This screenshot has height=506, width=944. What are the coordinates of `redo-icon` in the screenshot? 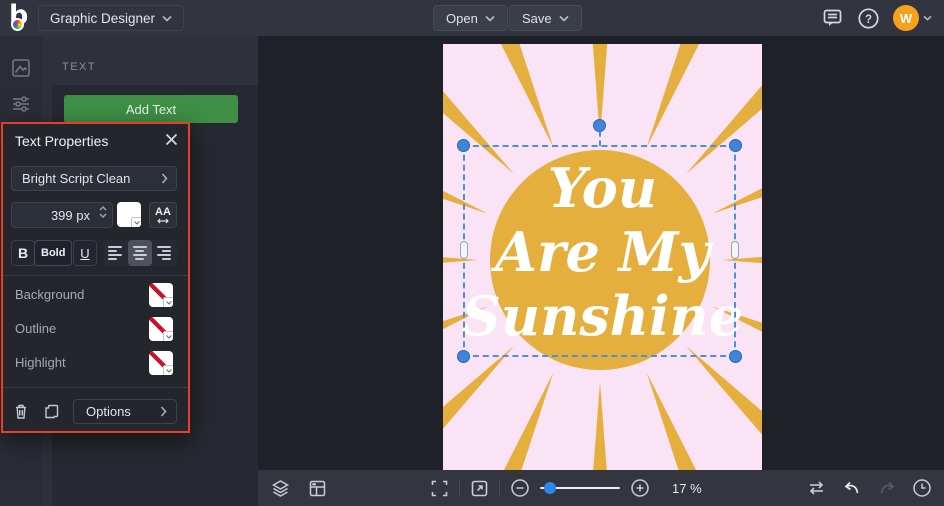 It's located at (887, 487).